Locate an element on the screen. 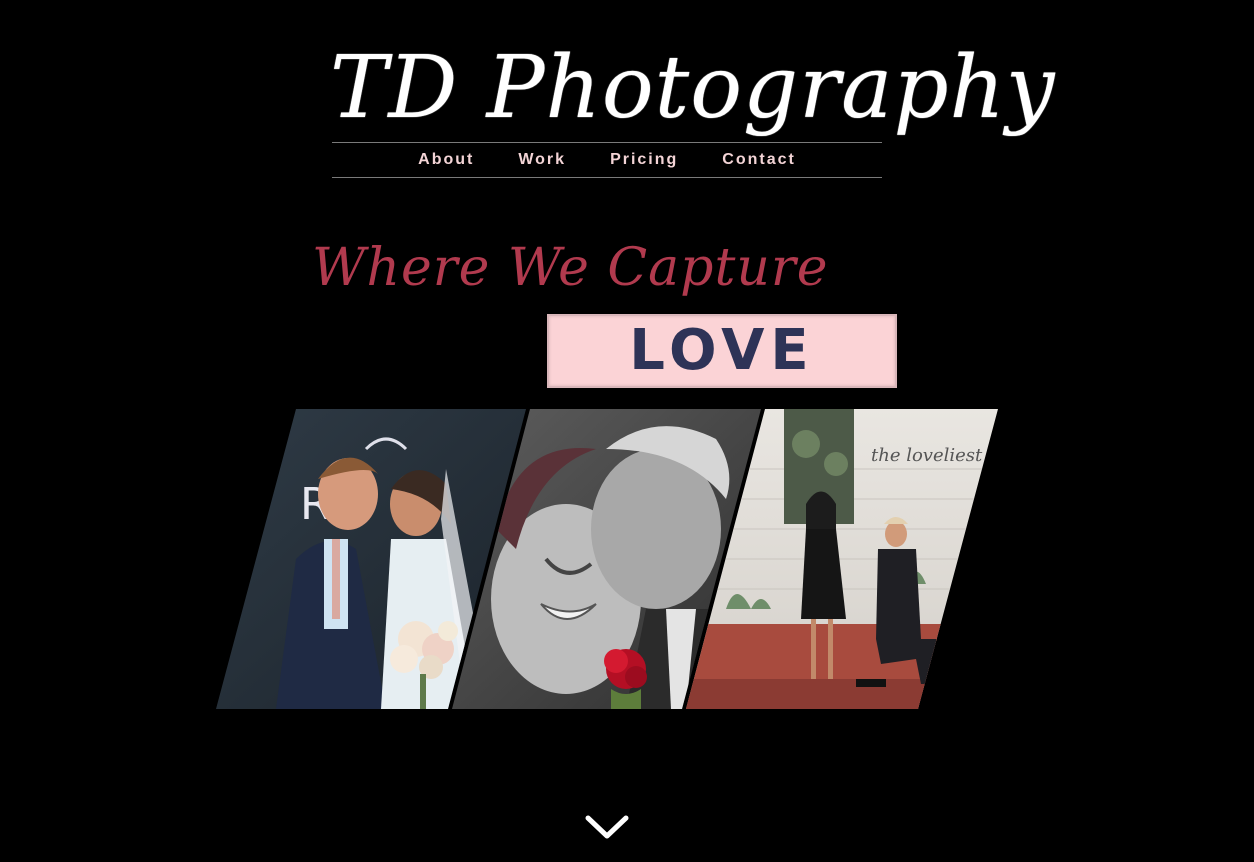 The width and height of the screenshot is (1254, 862). site-title: TD Photography is located at coordinates (692, 88).